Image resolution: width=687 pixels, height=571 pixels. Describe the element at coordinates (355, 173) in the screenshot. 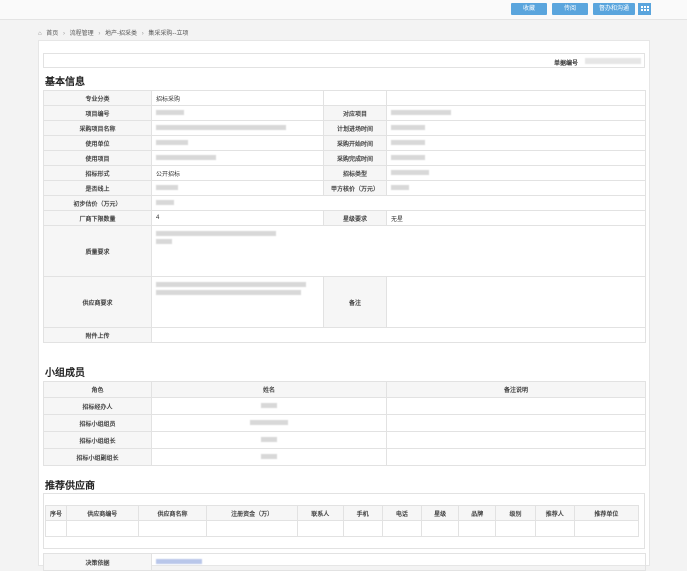

I see `field-label: 招标类型` at that location.